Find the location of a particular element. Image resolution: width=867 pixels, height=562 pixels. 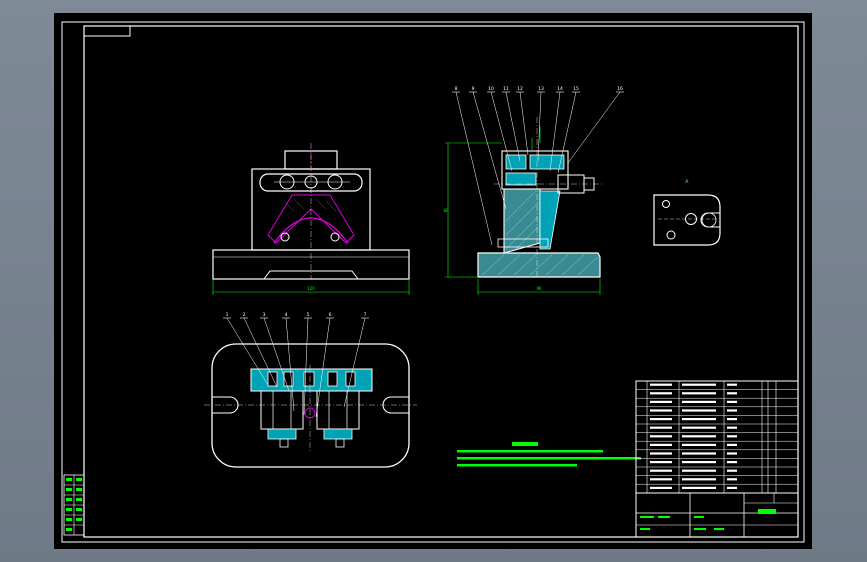

side-width-label: 96 is located at coordinates (539, 288).